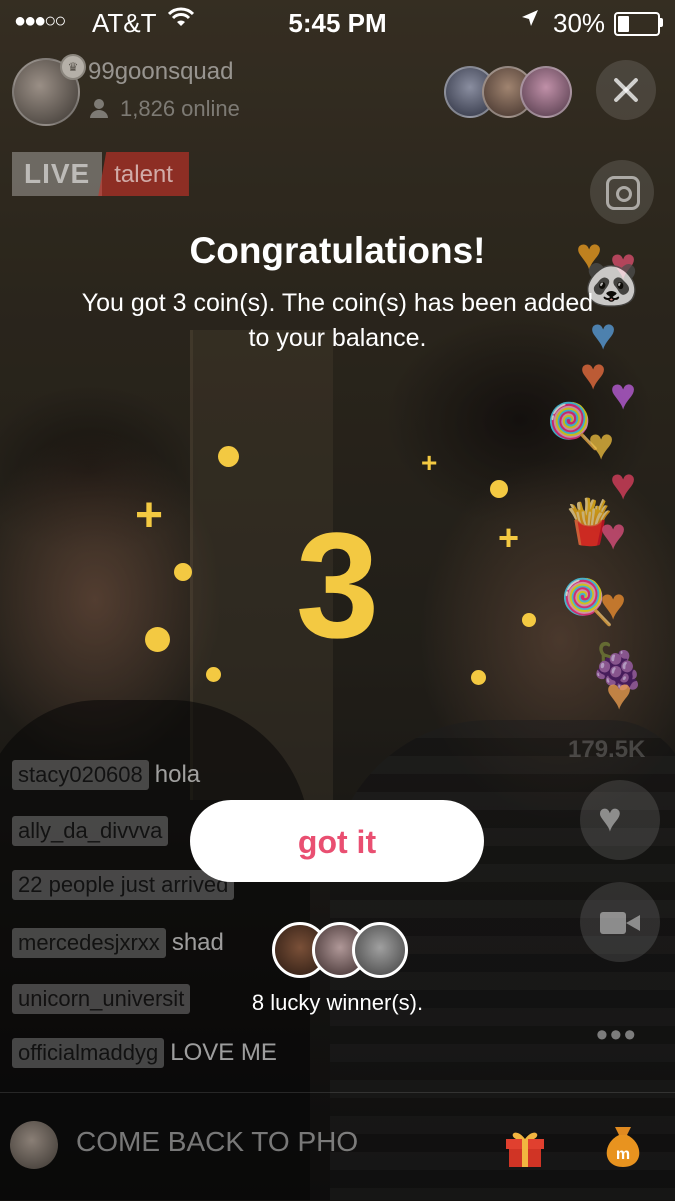  I want to click on video-camera-icon, so click(620, 923).